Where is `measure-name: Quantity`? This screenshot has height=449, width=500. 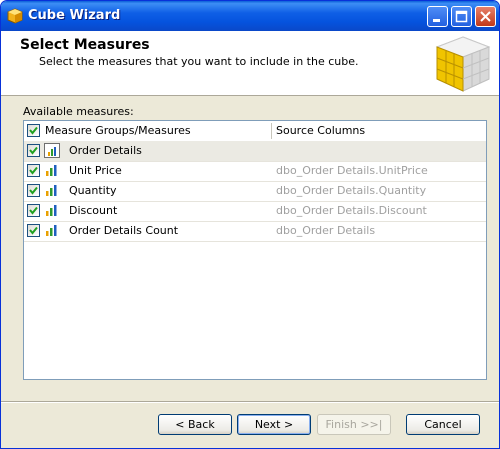
measure-name: Quantity is located at coordinates (93, 190).